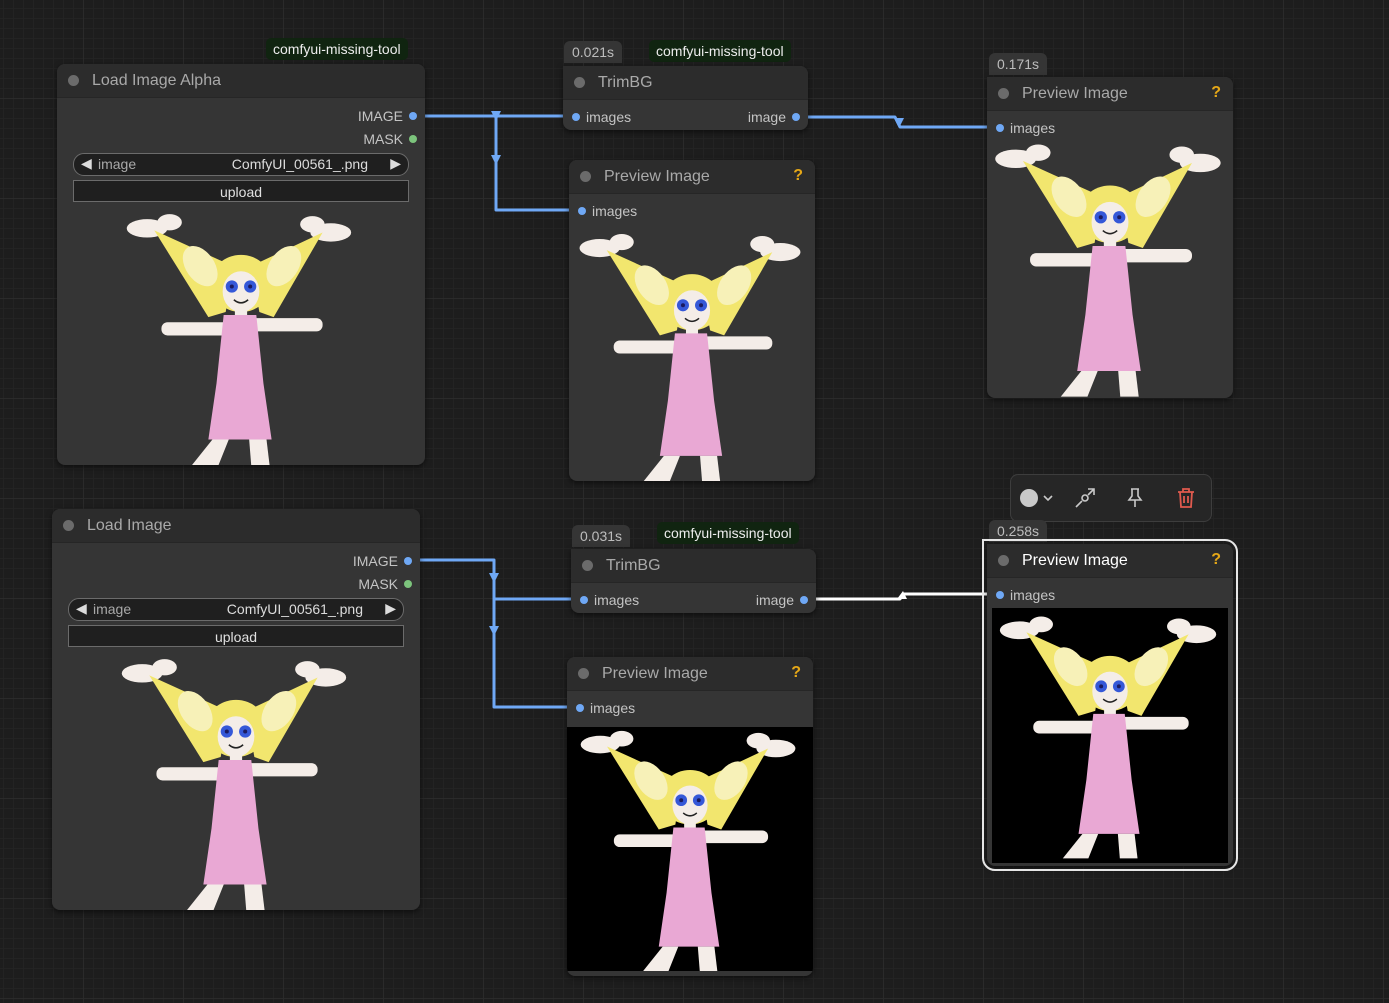 Image resolution: width=1389 pixels, height=1003 pixels. I want to click on combo-value: ComfyUI_00561_.png, so click(299, 164).